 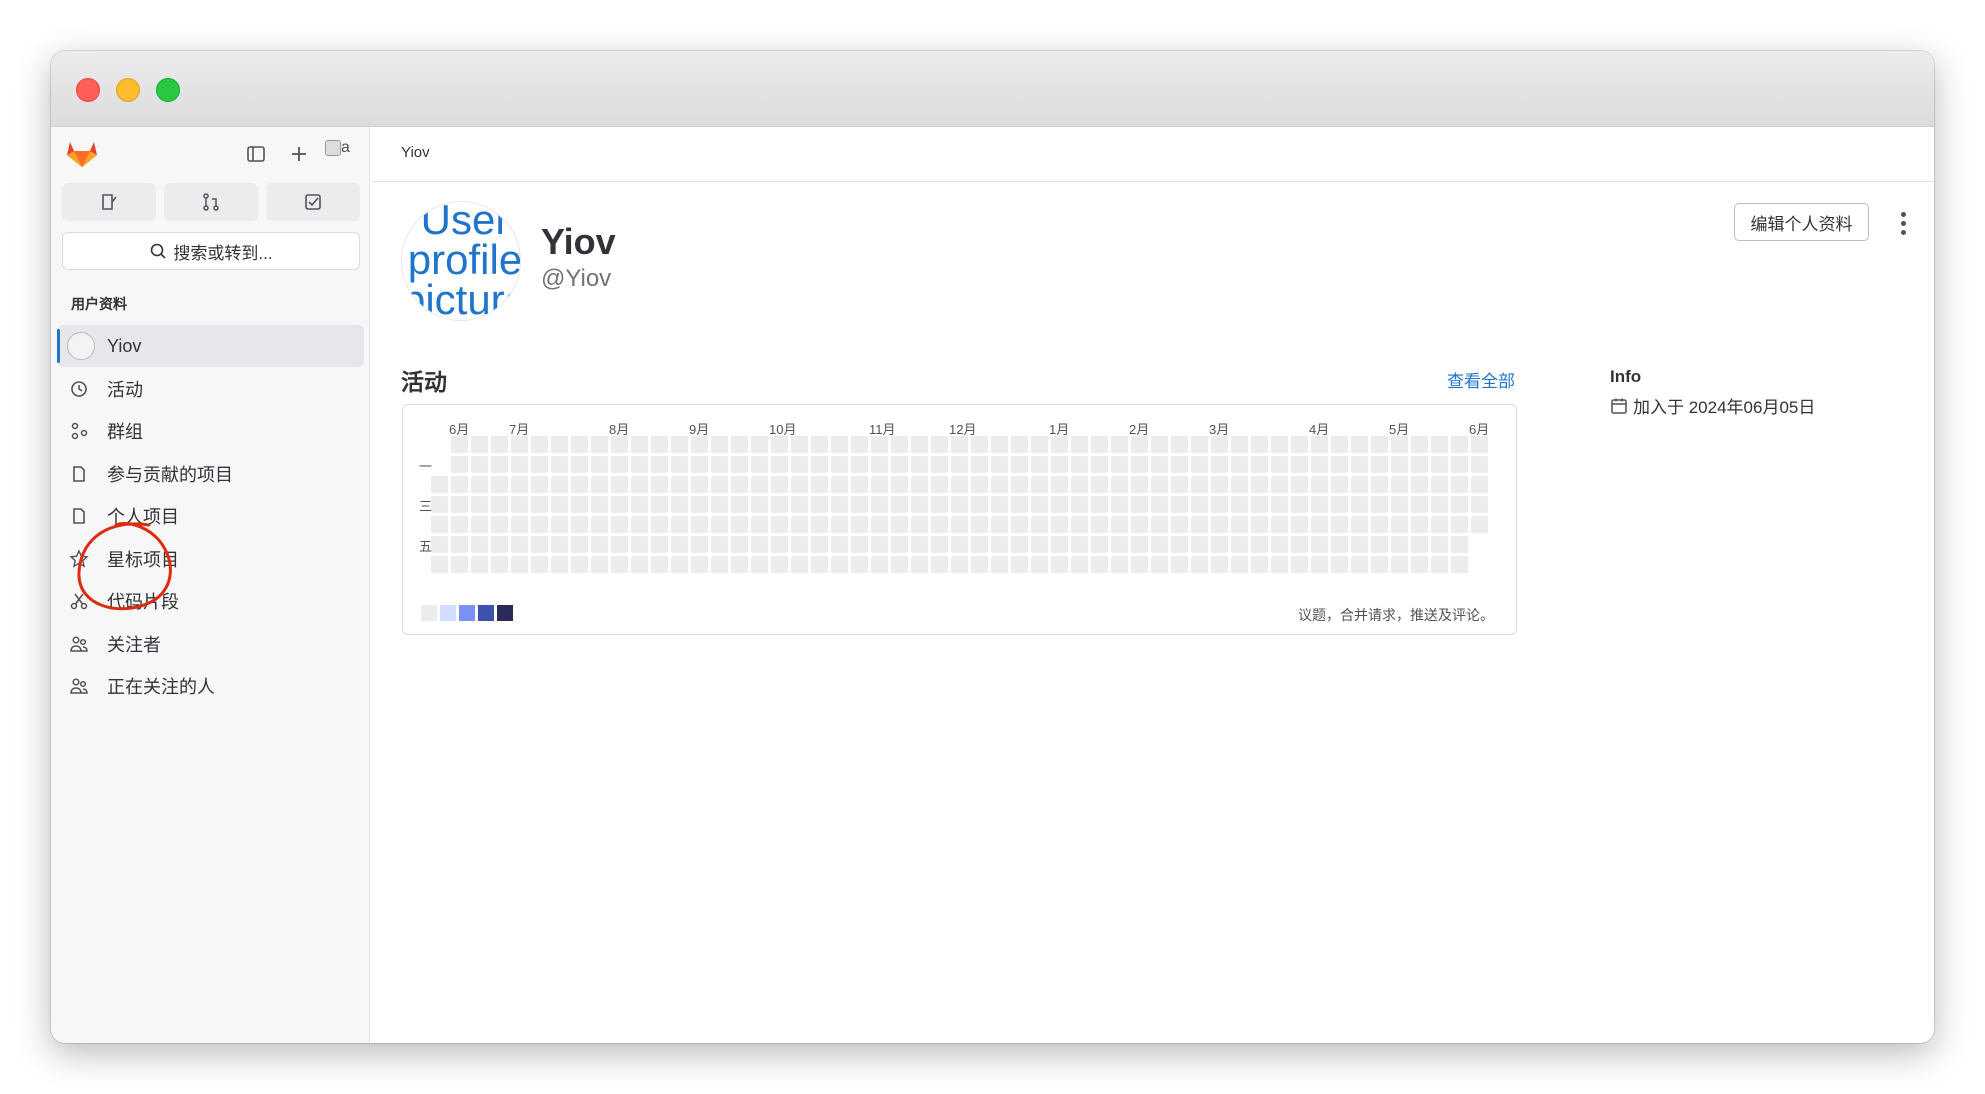 What do you see at coordinates (82, 153) in the screenshot?
I see `gitlab-logo-icon` at bounding box center [82, 153].